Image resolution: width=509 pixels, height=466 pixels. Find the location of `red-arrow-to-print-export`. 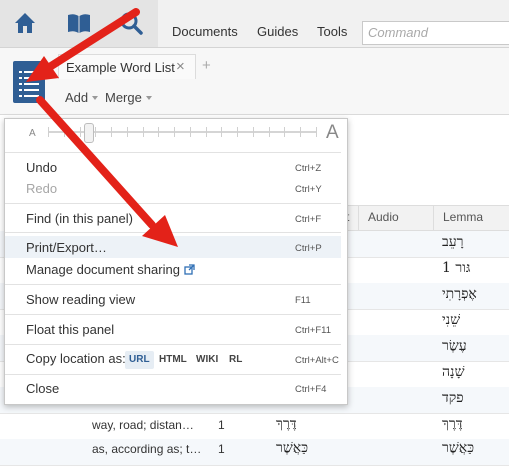

red-arrow-to-print-export is located at coordinates (96, 162).